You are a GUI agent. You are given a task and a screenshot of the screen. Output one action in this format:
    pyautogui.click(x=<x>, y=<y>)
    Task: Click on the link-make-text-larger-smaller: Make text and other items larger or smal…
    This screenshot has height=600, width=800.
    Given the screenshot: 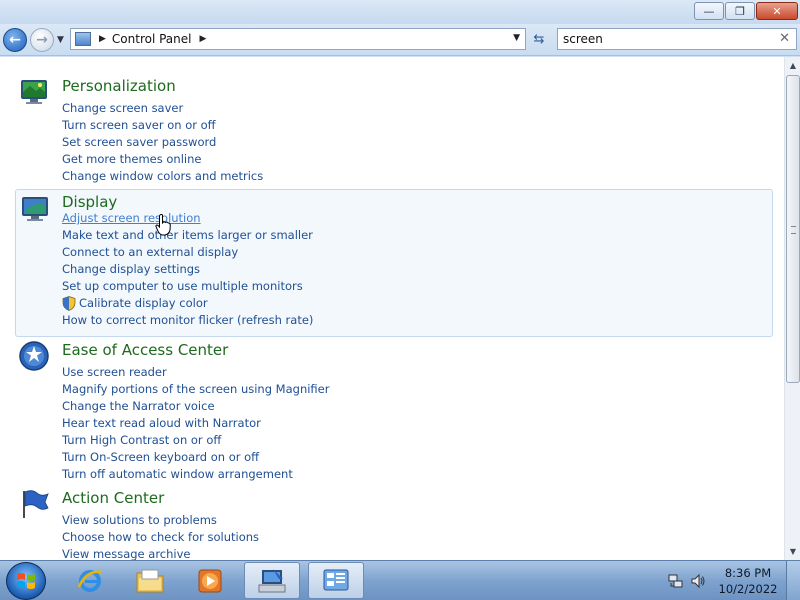 What is the action you would take?
    pyautogui.click(x=187, y=235)
    